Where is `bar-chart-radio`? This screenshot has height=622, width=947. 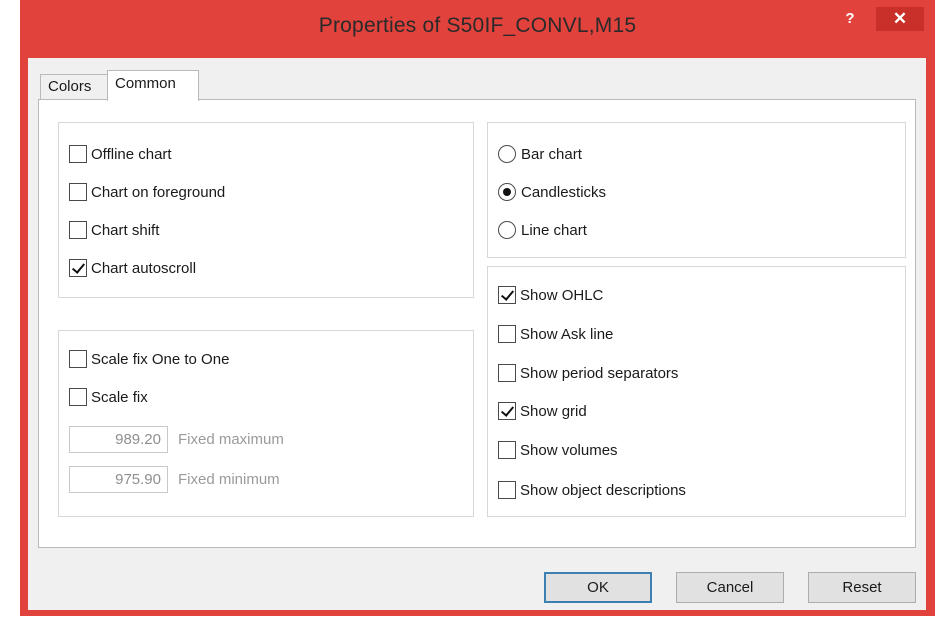 bar-chart-radio is located at coordinates (507, 154).